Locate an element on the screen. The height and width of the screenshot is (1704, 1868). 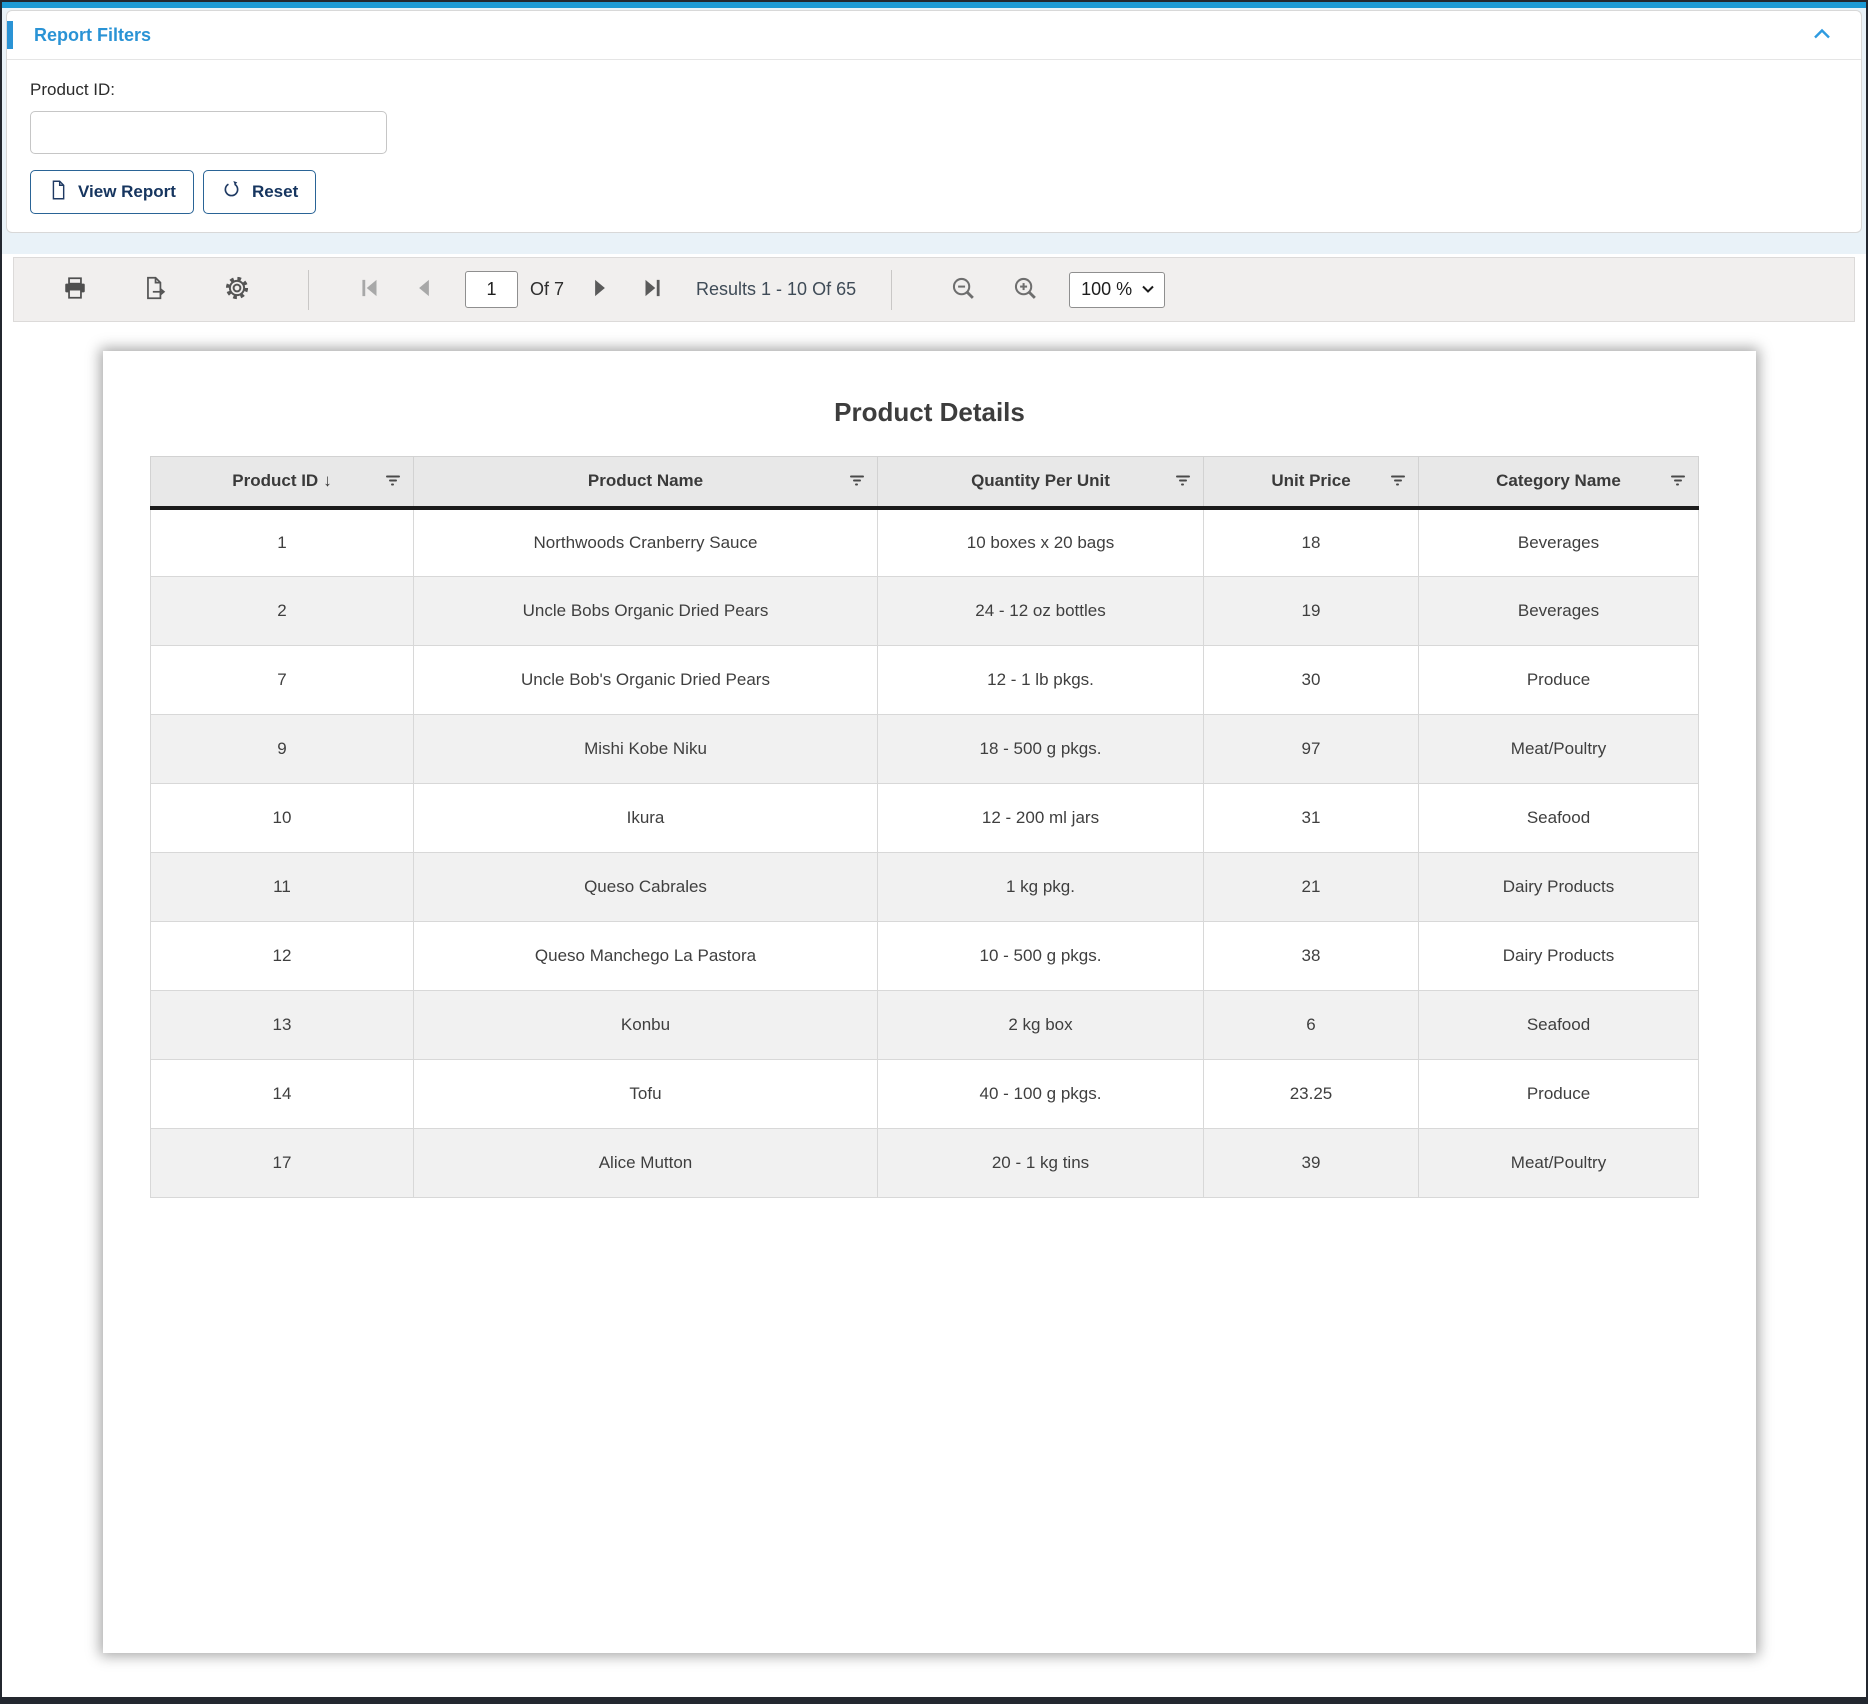
last-page-button is located at coordinates (652, 290).